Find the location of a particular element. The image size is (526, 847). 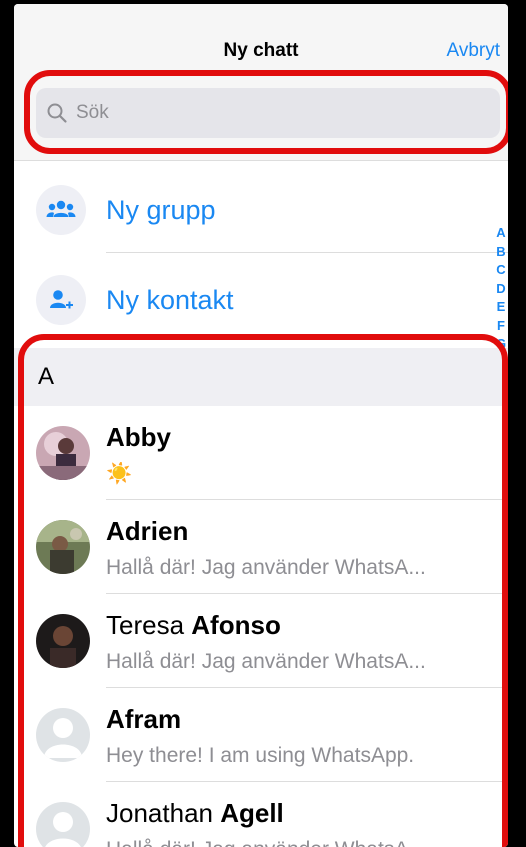

section-header-a: A is located at coordinates (261, 377).